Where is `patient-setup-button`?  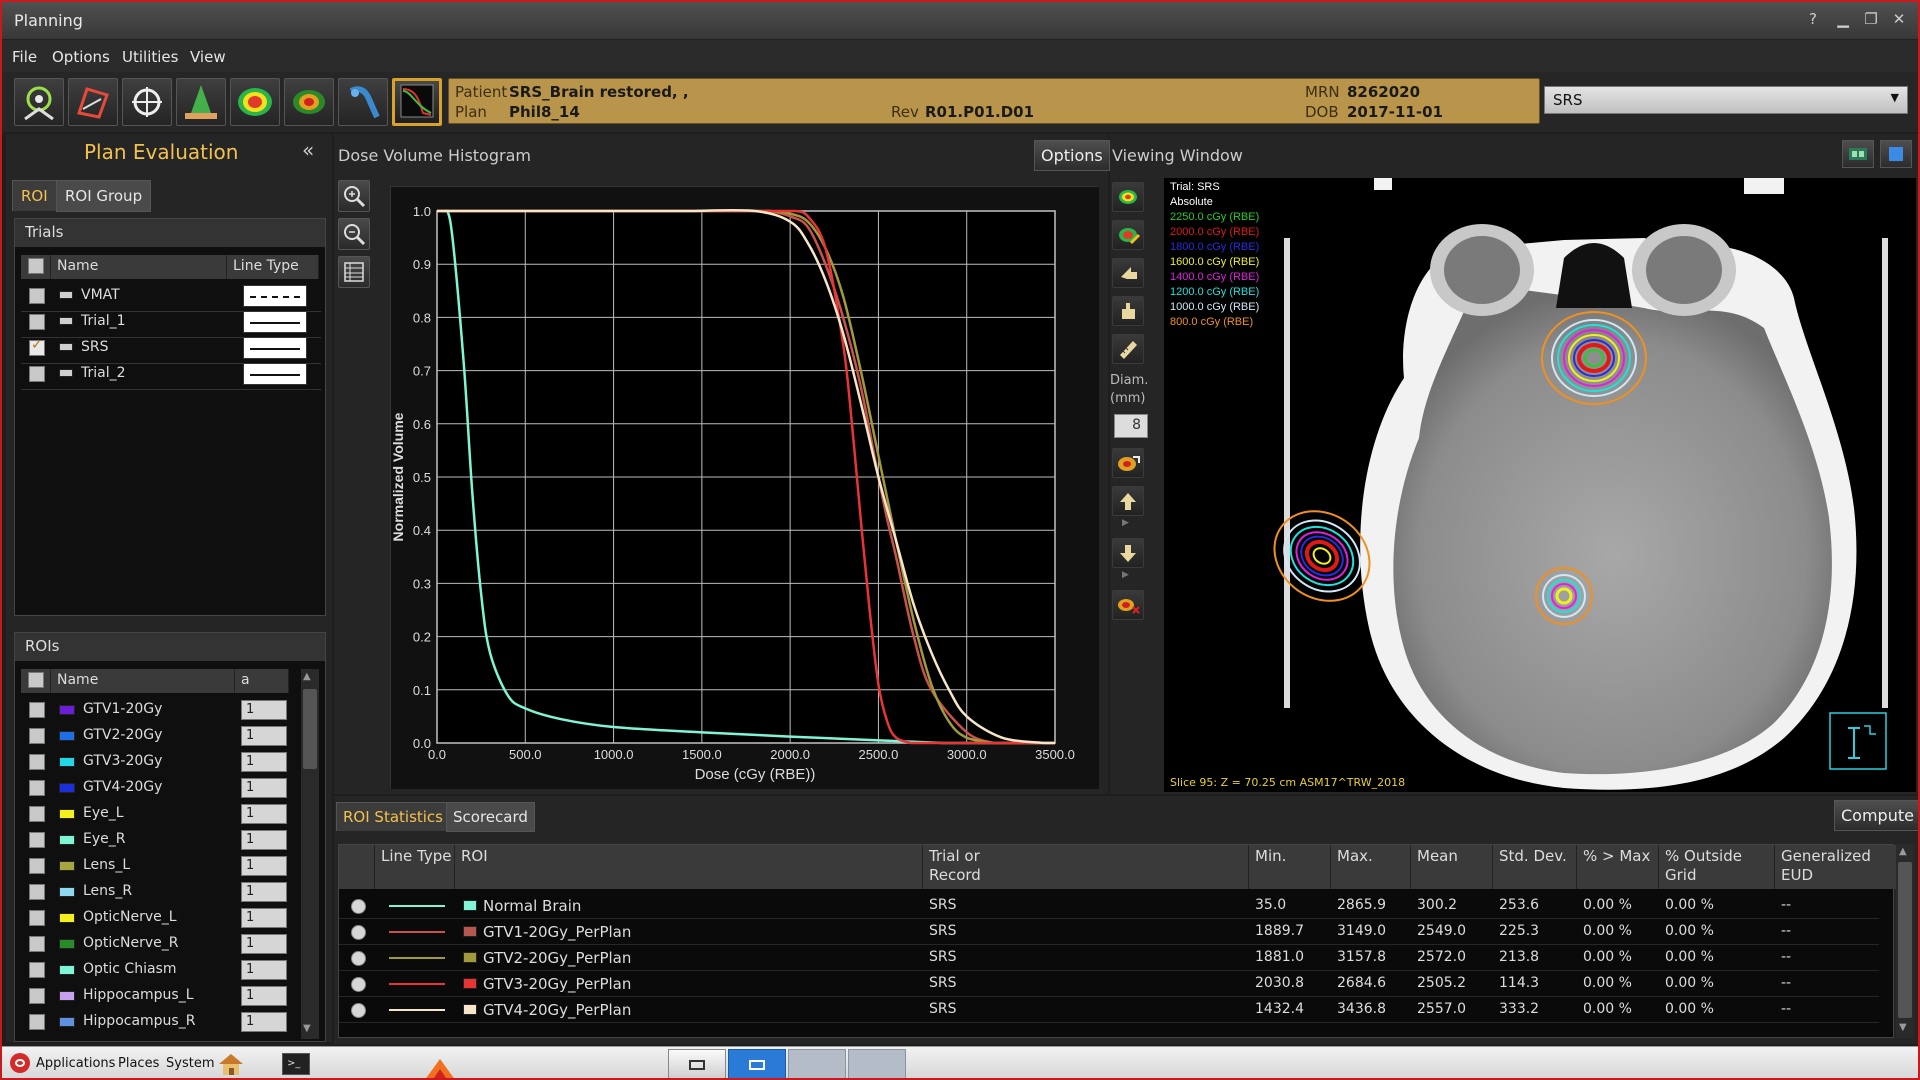 patient-setup-button is located at coordinates (39, 102).